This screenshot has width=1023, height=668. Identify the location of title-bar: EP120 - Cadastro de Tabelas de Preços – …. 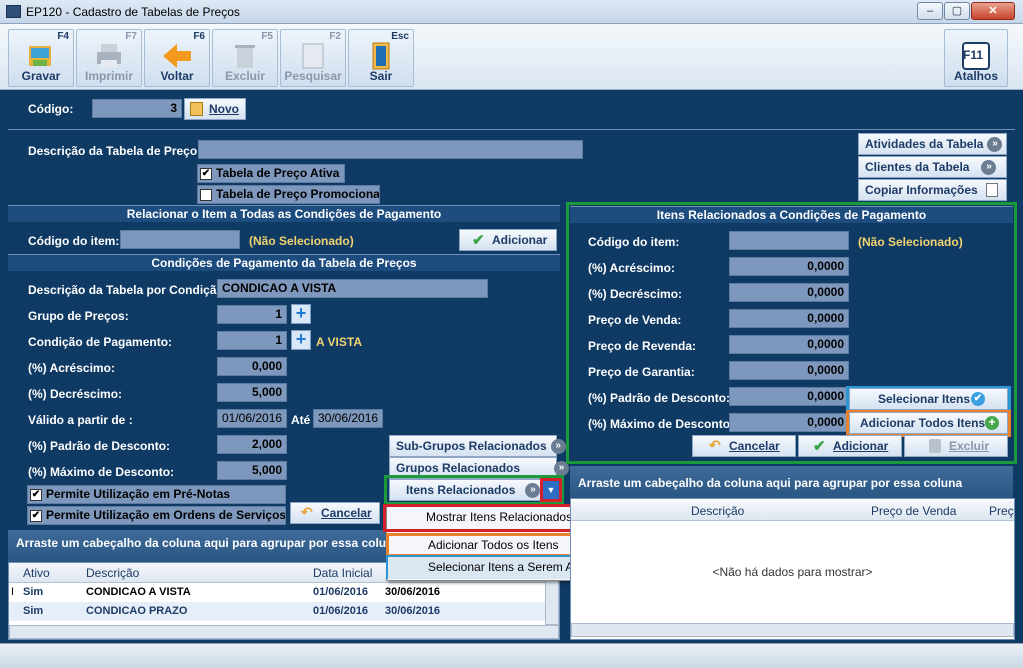
(511, 12).